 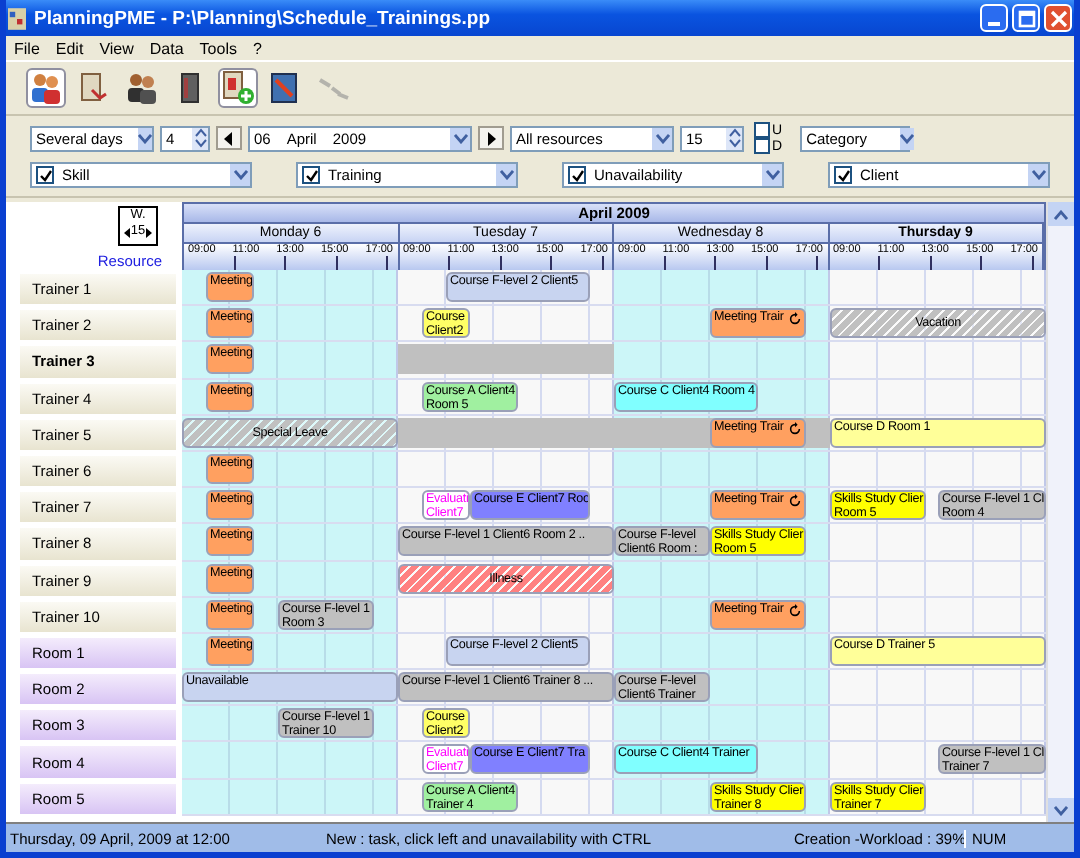 I want to click on scroll-down-button, so click(x=1061, y=810).